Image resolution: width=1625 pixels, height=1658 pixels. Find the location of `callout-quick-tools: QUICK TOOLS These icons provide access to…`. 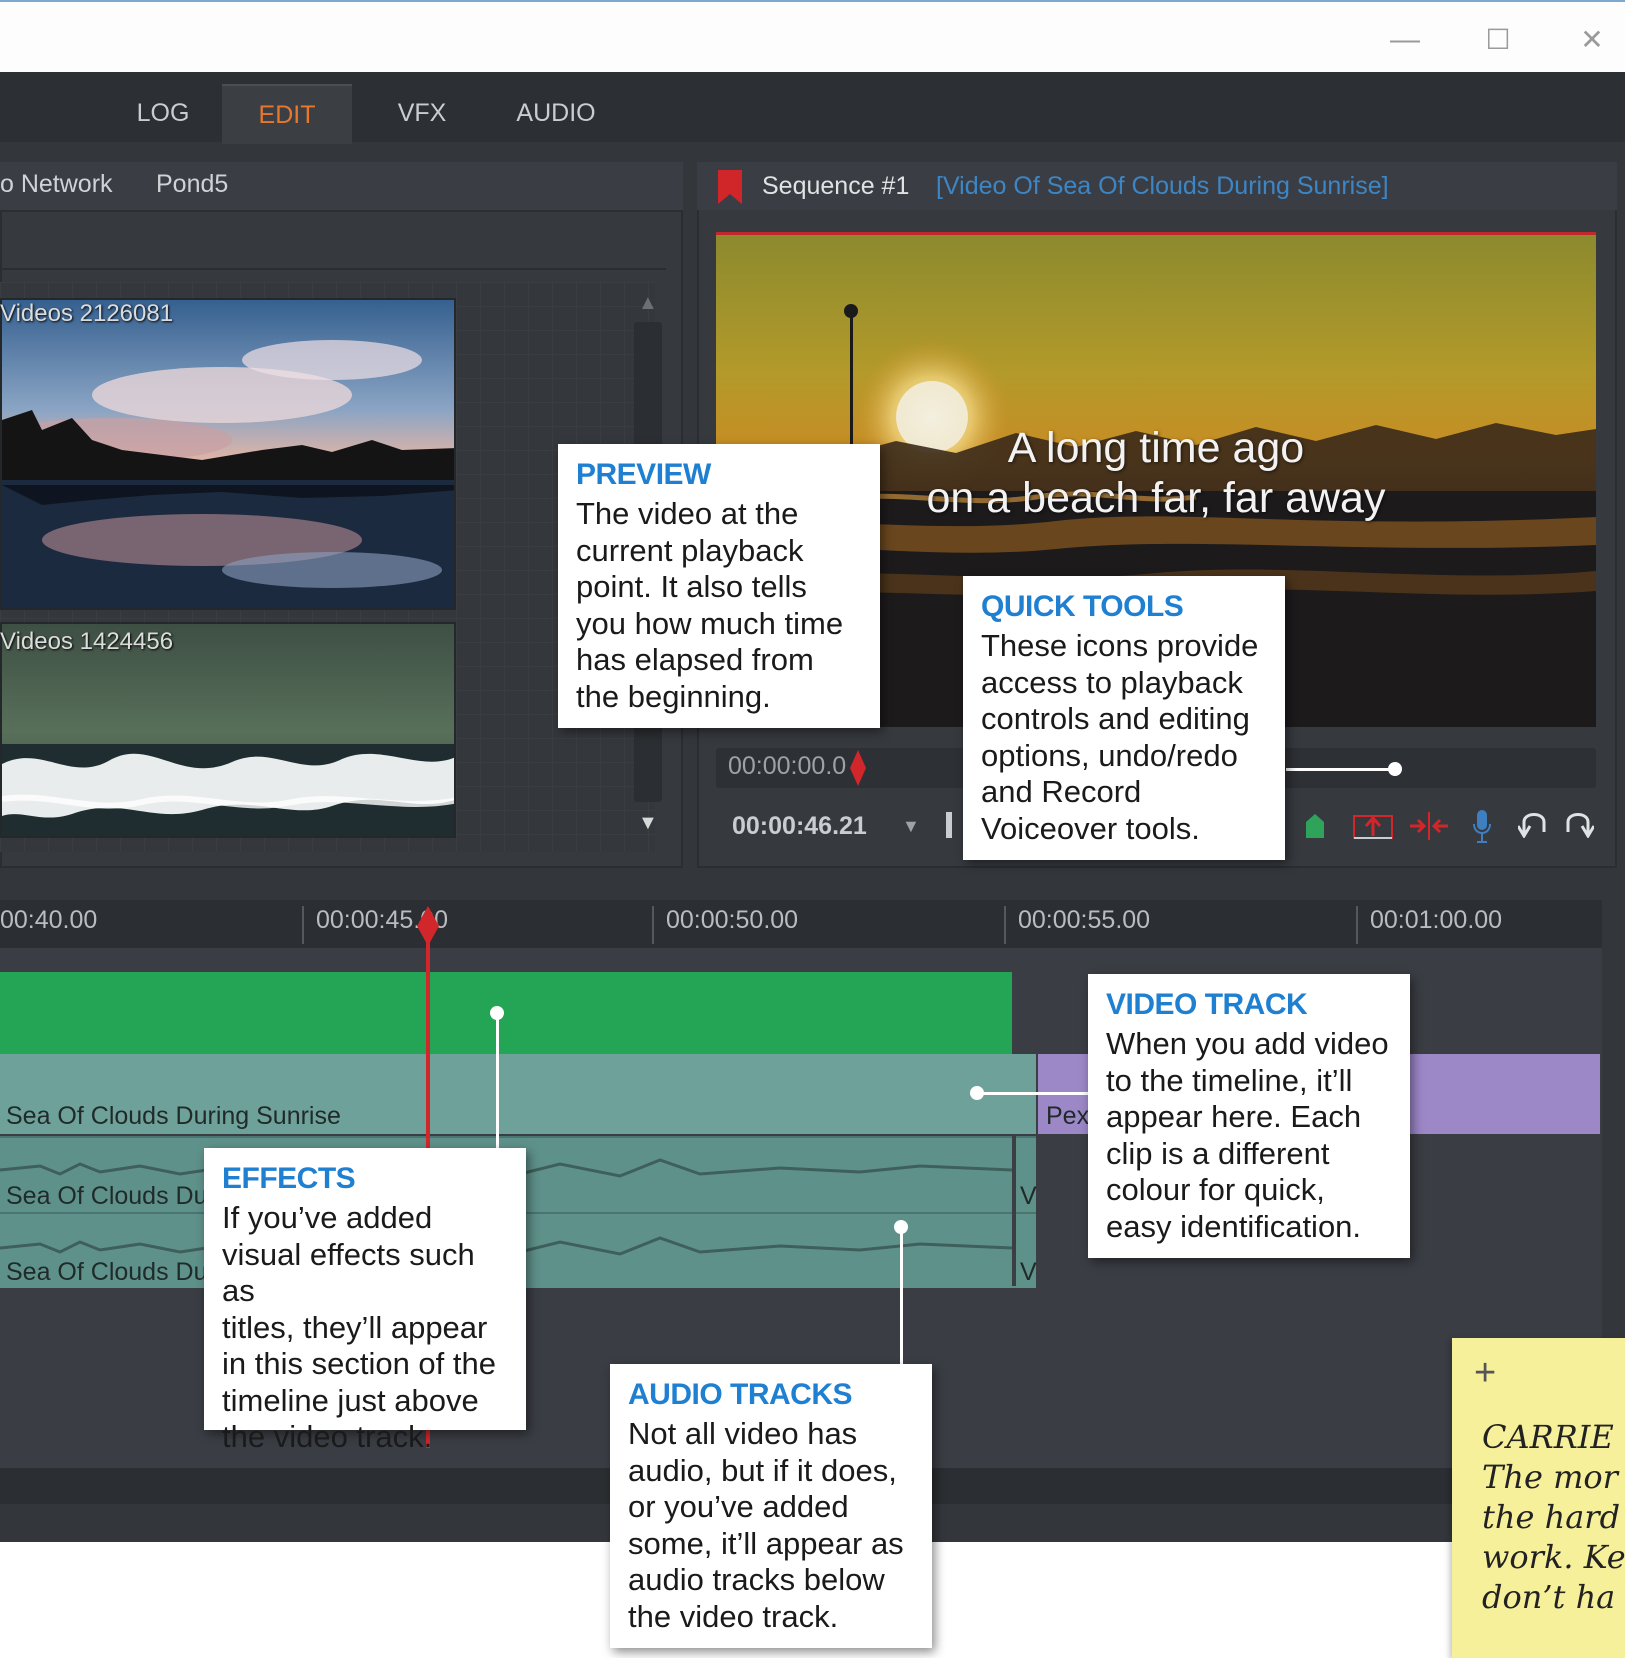

callout-quick-tools: QUICK TOOLS These icons provide access to… is located at coordinates (1124, 718).